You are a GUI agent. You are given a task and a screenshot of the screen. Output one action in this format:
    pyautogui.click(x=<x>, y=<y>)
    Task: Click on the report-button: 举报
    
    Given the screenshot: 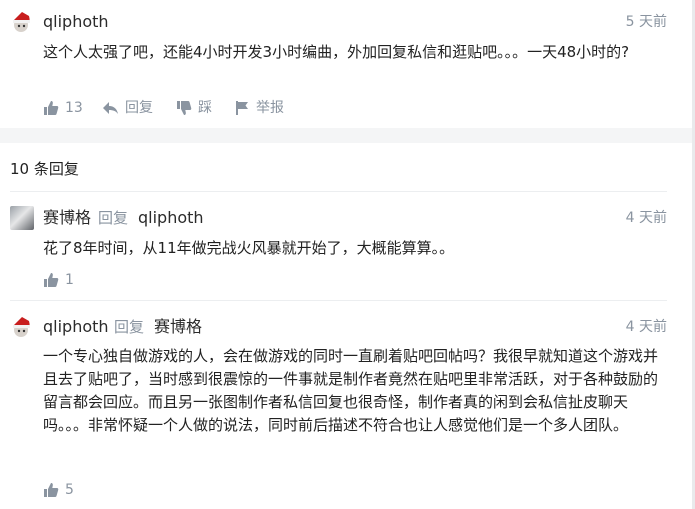 What is the action you would take?
    pyautogui.click(x=259, y=108)
    